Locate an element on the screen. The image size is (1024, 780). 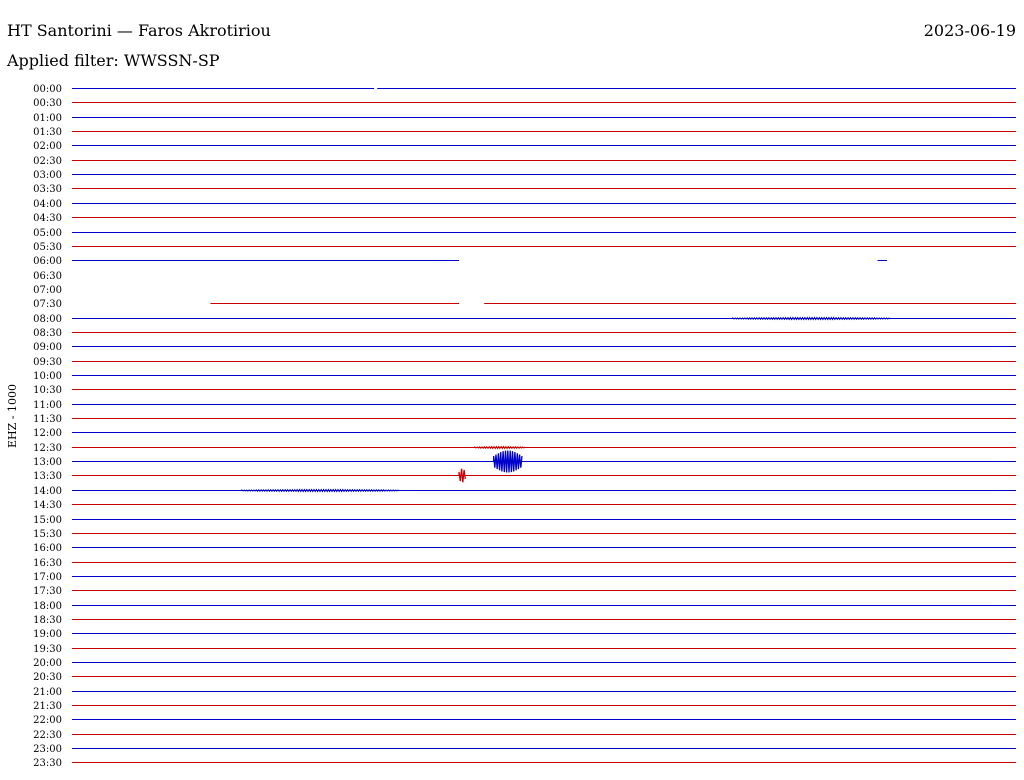
time-tick-label: 03:00 is located at coordinates (47, 175).